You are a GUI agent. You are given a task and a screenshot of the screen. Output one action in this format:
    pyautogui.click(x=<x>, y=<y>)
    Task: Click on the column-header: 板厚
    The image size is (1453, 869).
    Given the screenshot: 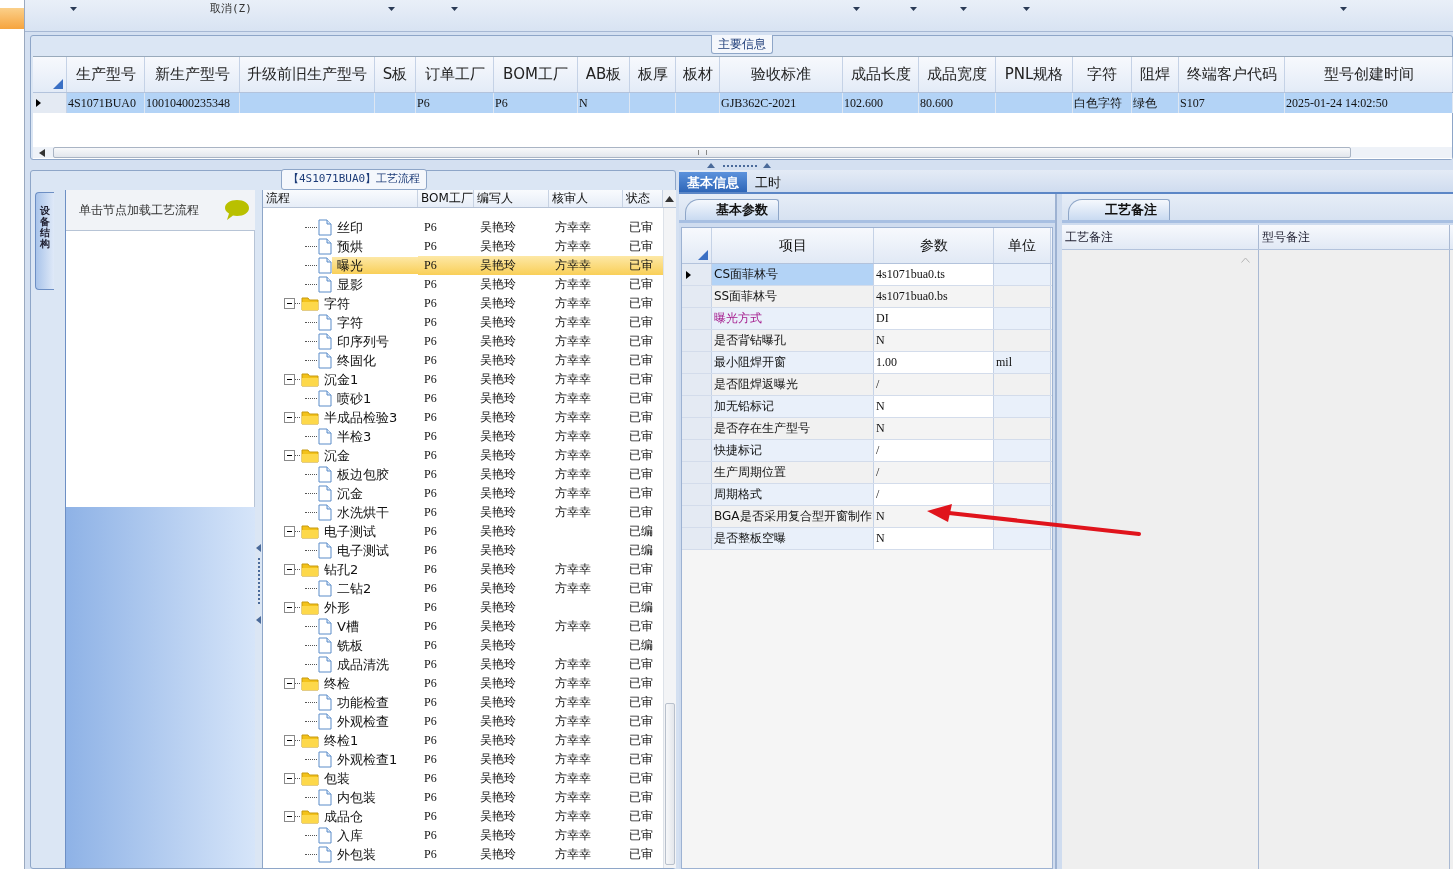 What is the action you would take?
    pyautogui.click(x=653, y=74)
    